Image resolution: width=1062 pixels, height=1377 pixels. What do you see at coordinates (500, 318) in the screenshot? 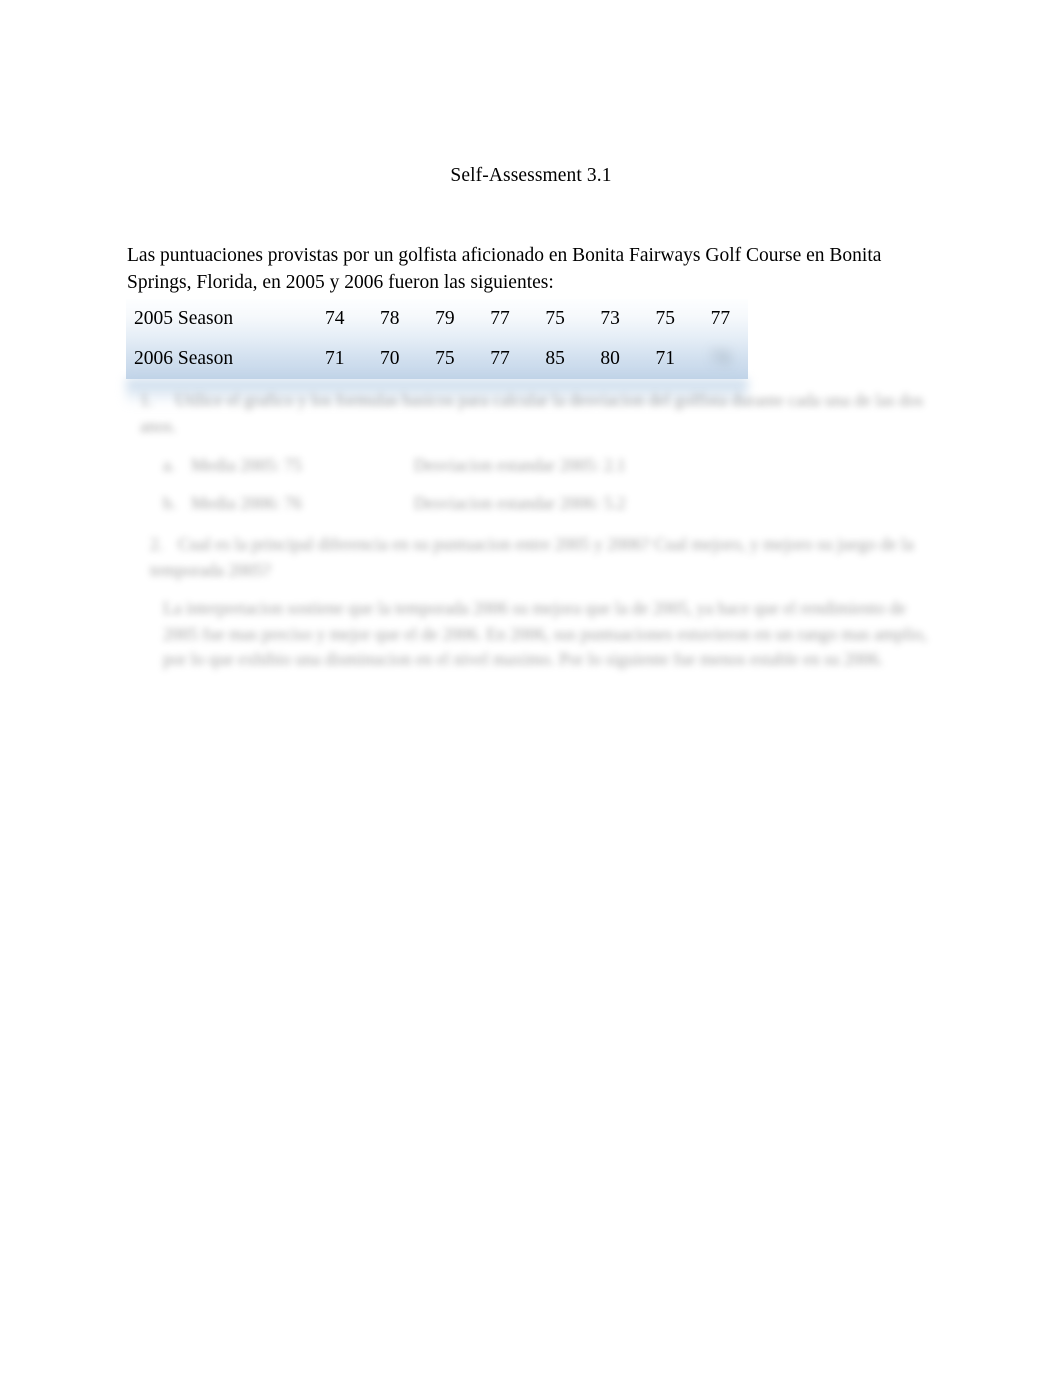
I see `cell-2005-4: 77` at bounding box center [500, 318].